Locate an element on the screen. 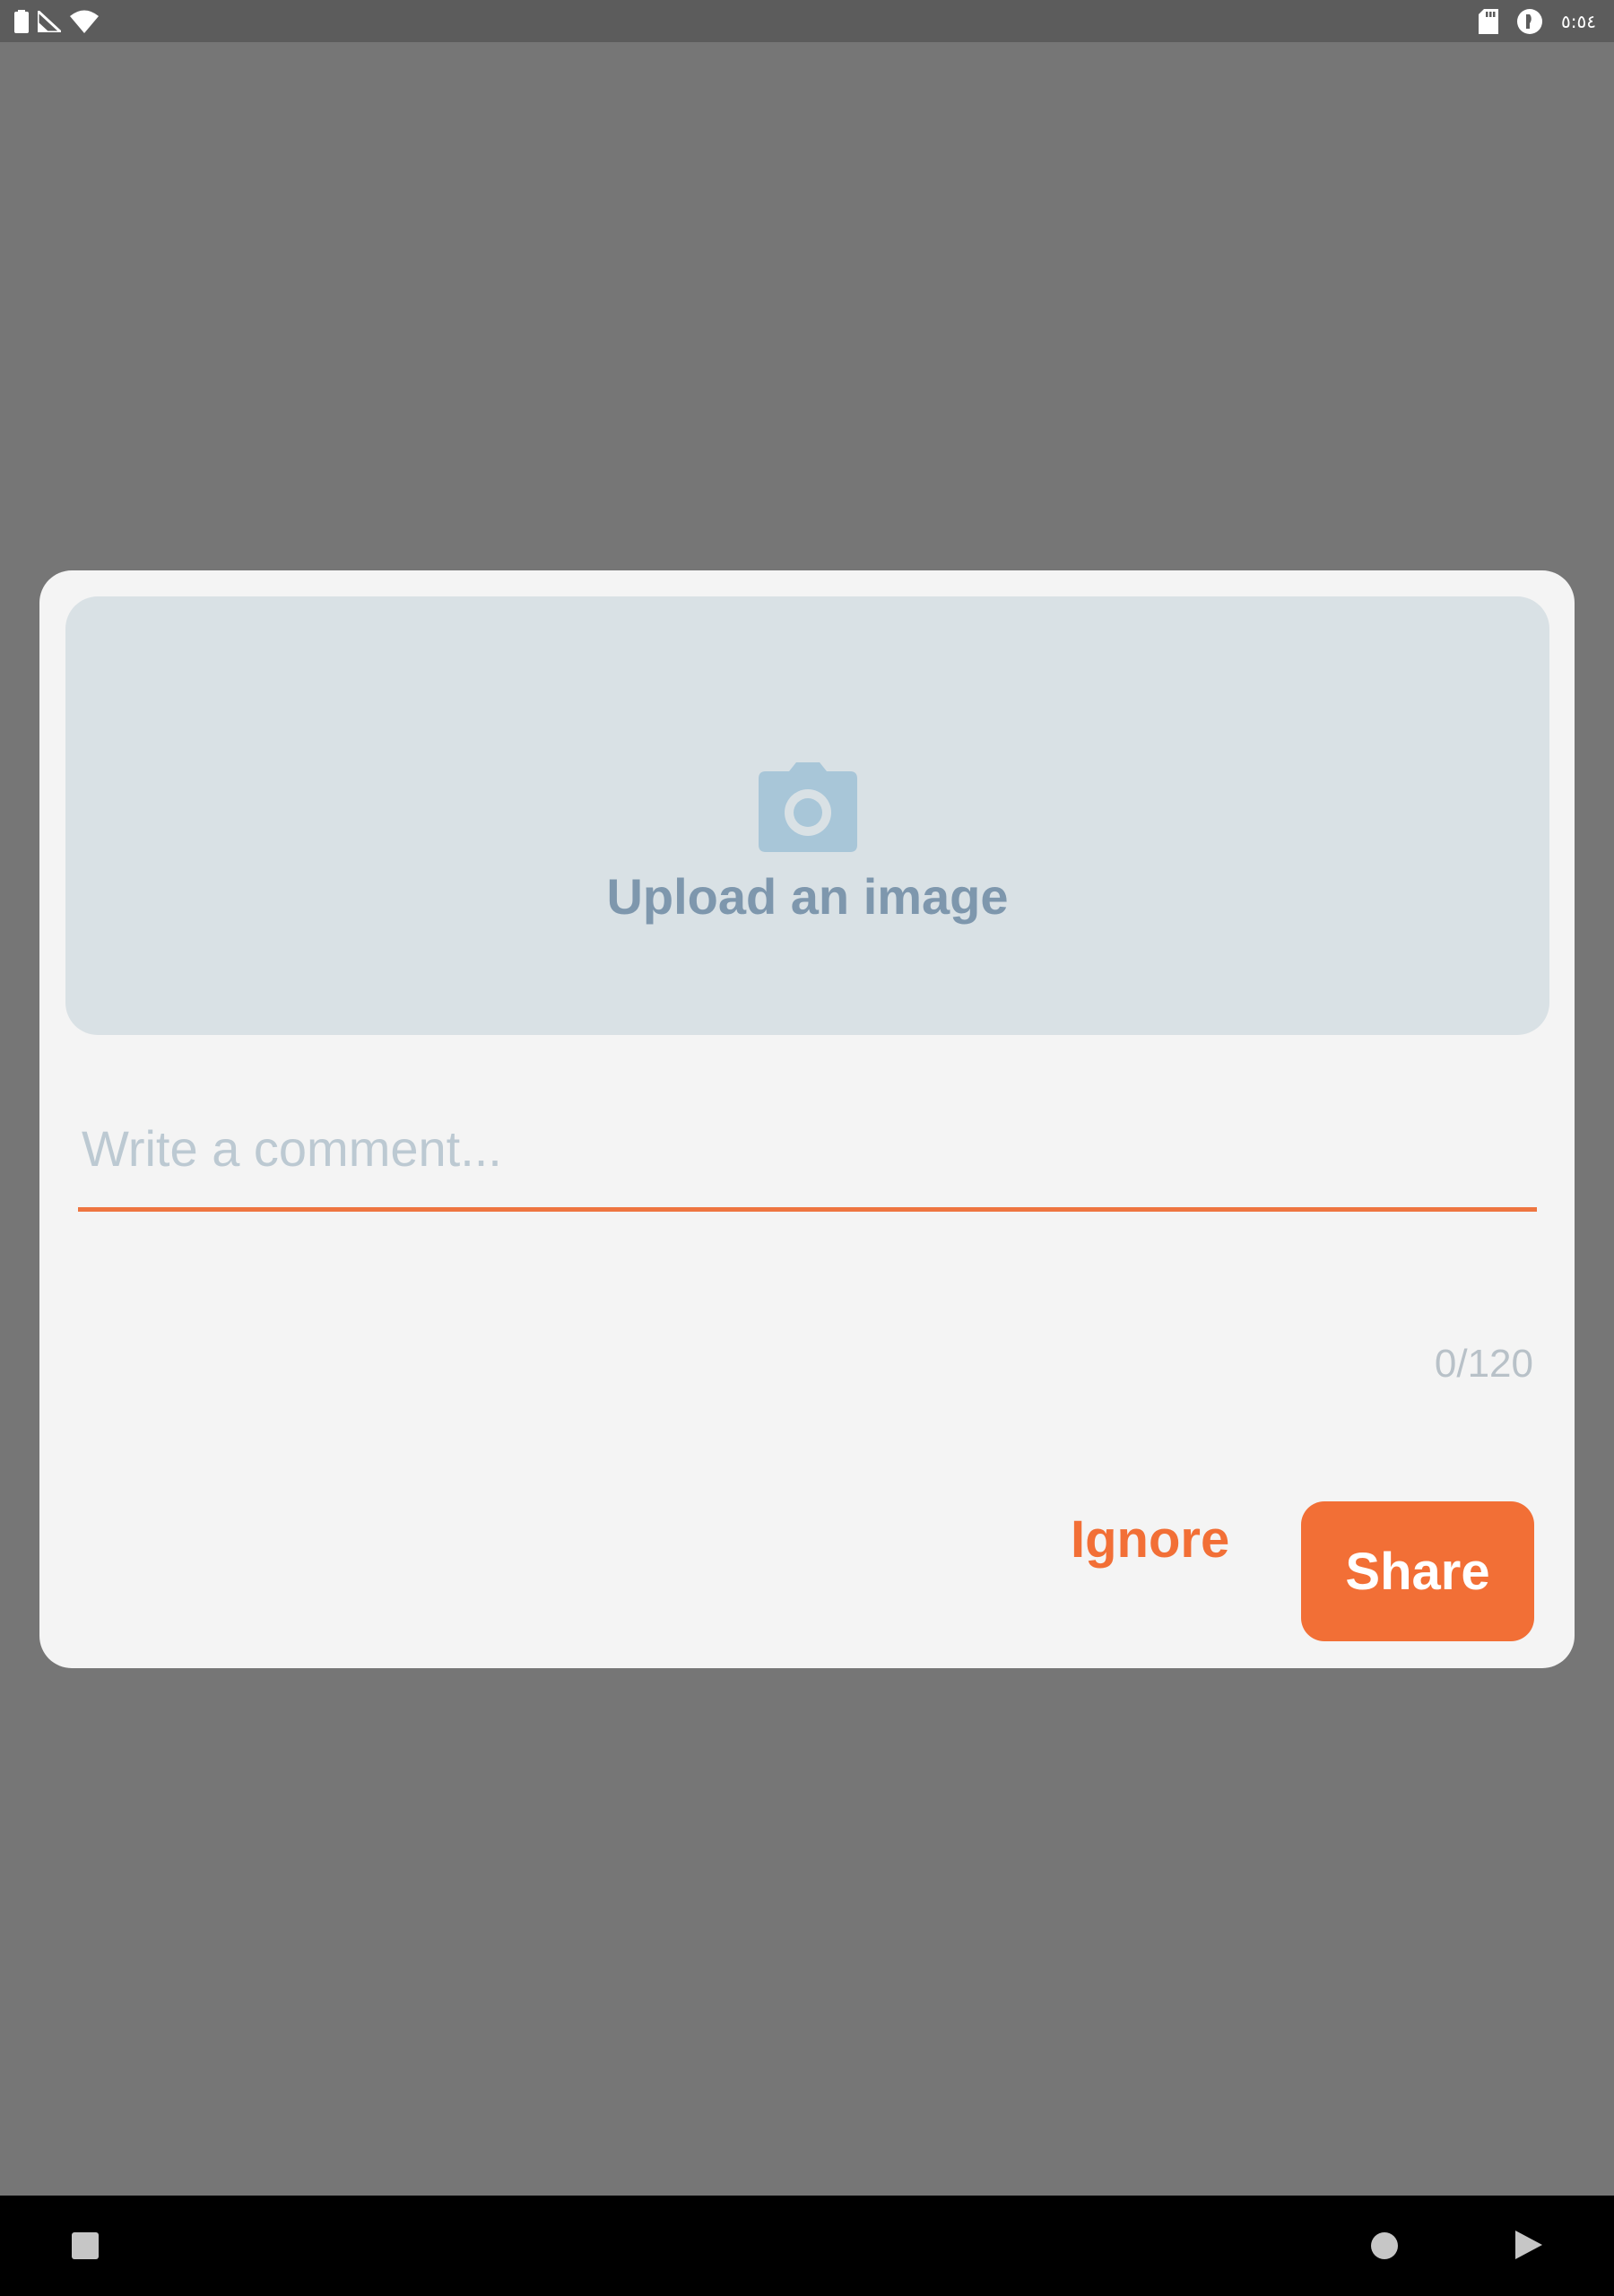 Image resolution: width=1614 pixels, height=2296 pixels. status-right-icons: ٥:٥٤ is located at coordinates (1537, 21).